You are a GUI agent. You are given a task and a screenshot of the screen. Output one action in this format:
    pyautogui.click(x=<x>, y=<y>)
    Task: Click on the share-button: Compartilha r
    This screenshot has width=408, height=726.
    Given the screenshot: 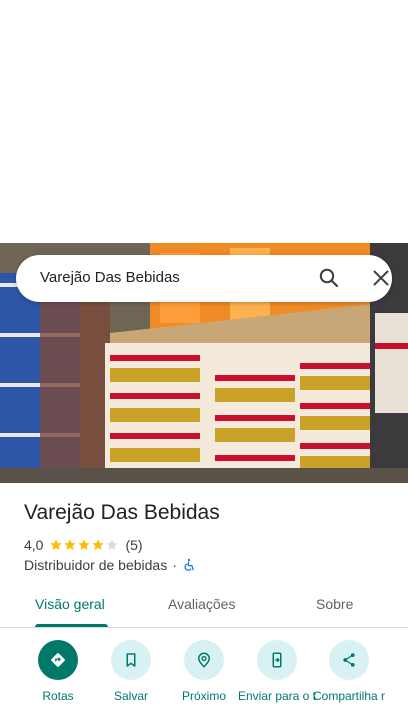 What is the action you would take?
    pyautogui.click(x=349, y=671)
    